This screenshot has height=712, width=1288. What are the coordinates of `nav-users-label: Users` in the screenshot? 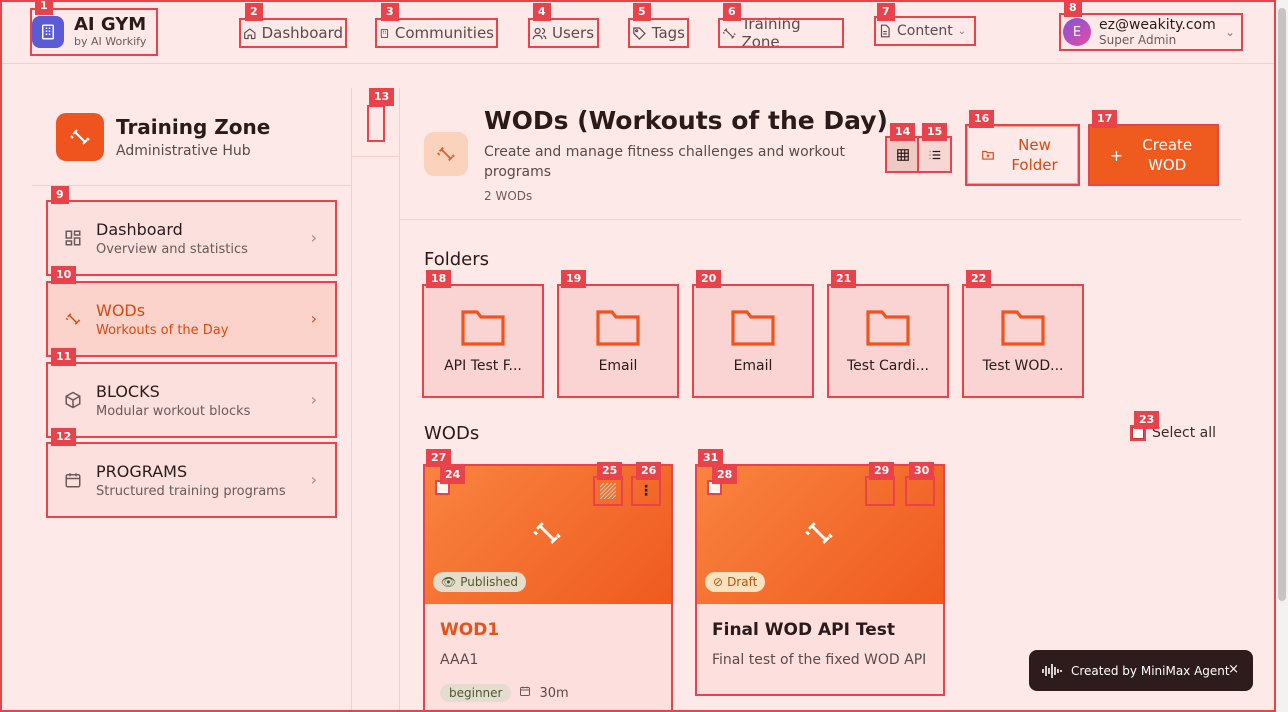 It's located at (573, 33).